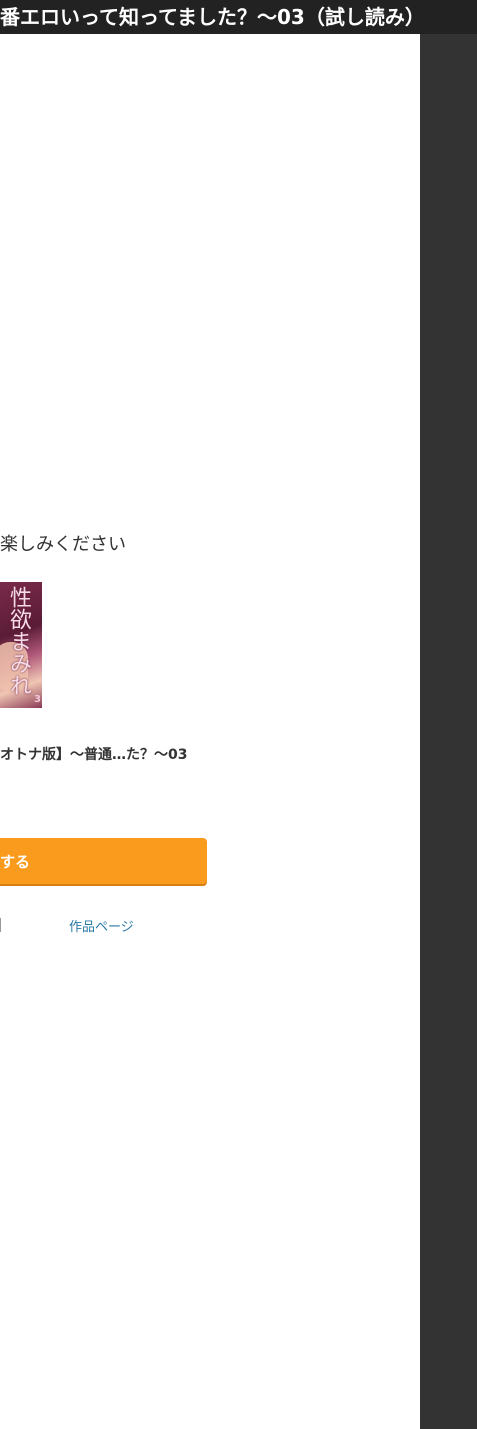  Describe the element at coordinates (0, 925) in the screenshot. I see `link-divider` at that location.